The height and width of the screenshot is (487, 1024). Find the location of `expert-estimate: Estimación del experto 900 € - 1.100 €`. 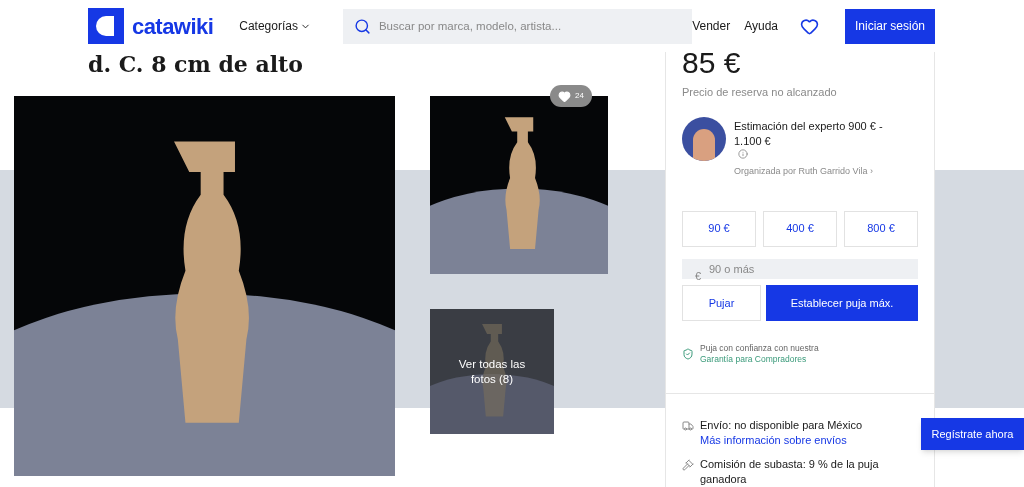

expert-estimate: Estimación del experto 900 € - 1.100 € is located at coordinates (809, 133).